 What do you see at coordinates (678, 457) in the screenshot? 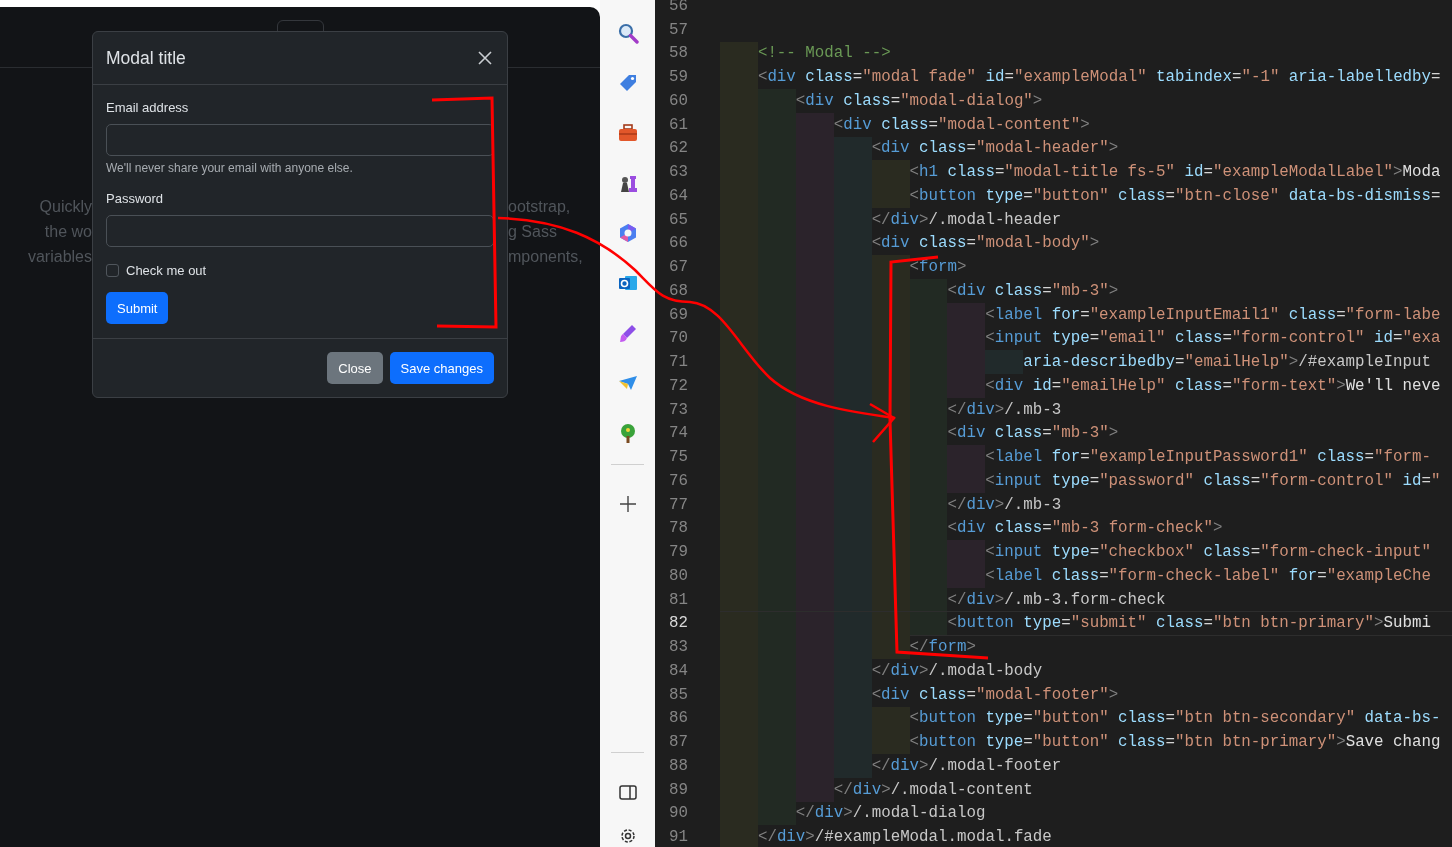
I see `line-number: 75` at bounding box center [678, 457].